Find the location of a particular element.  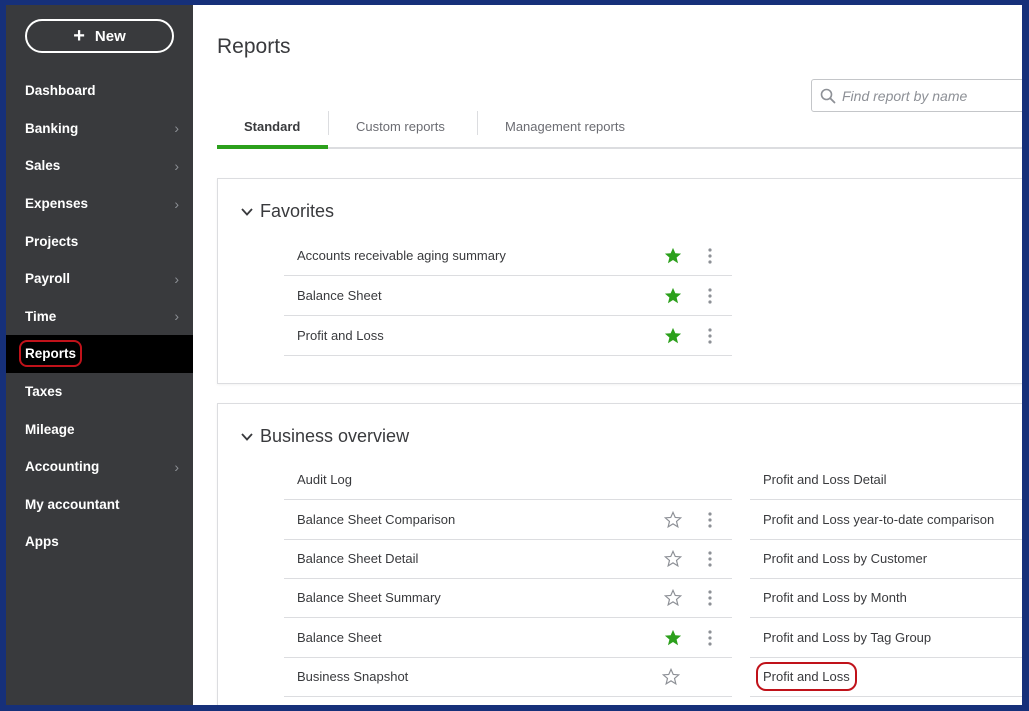

report-name: Profit and Loss year-to-date comparison is located at coordinates (879, 519).